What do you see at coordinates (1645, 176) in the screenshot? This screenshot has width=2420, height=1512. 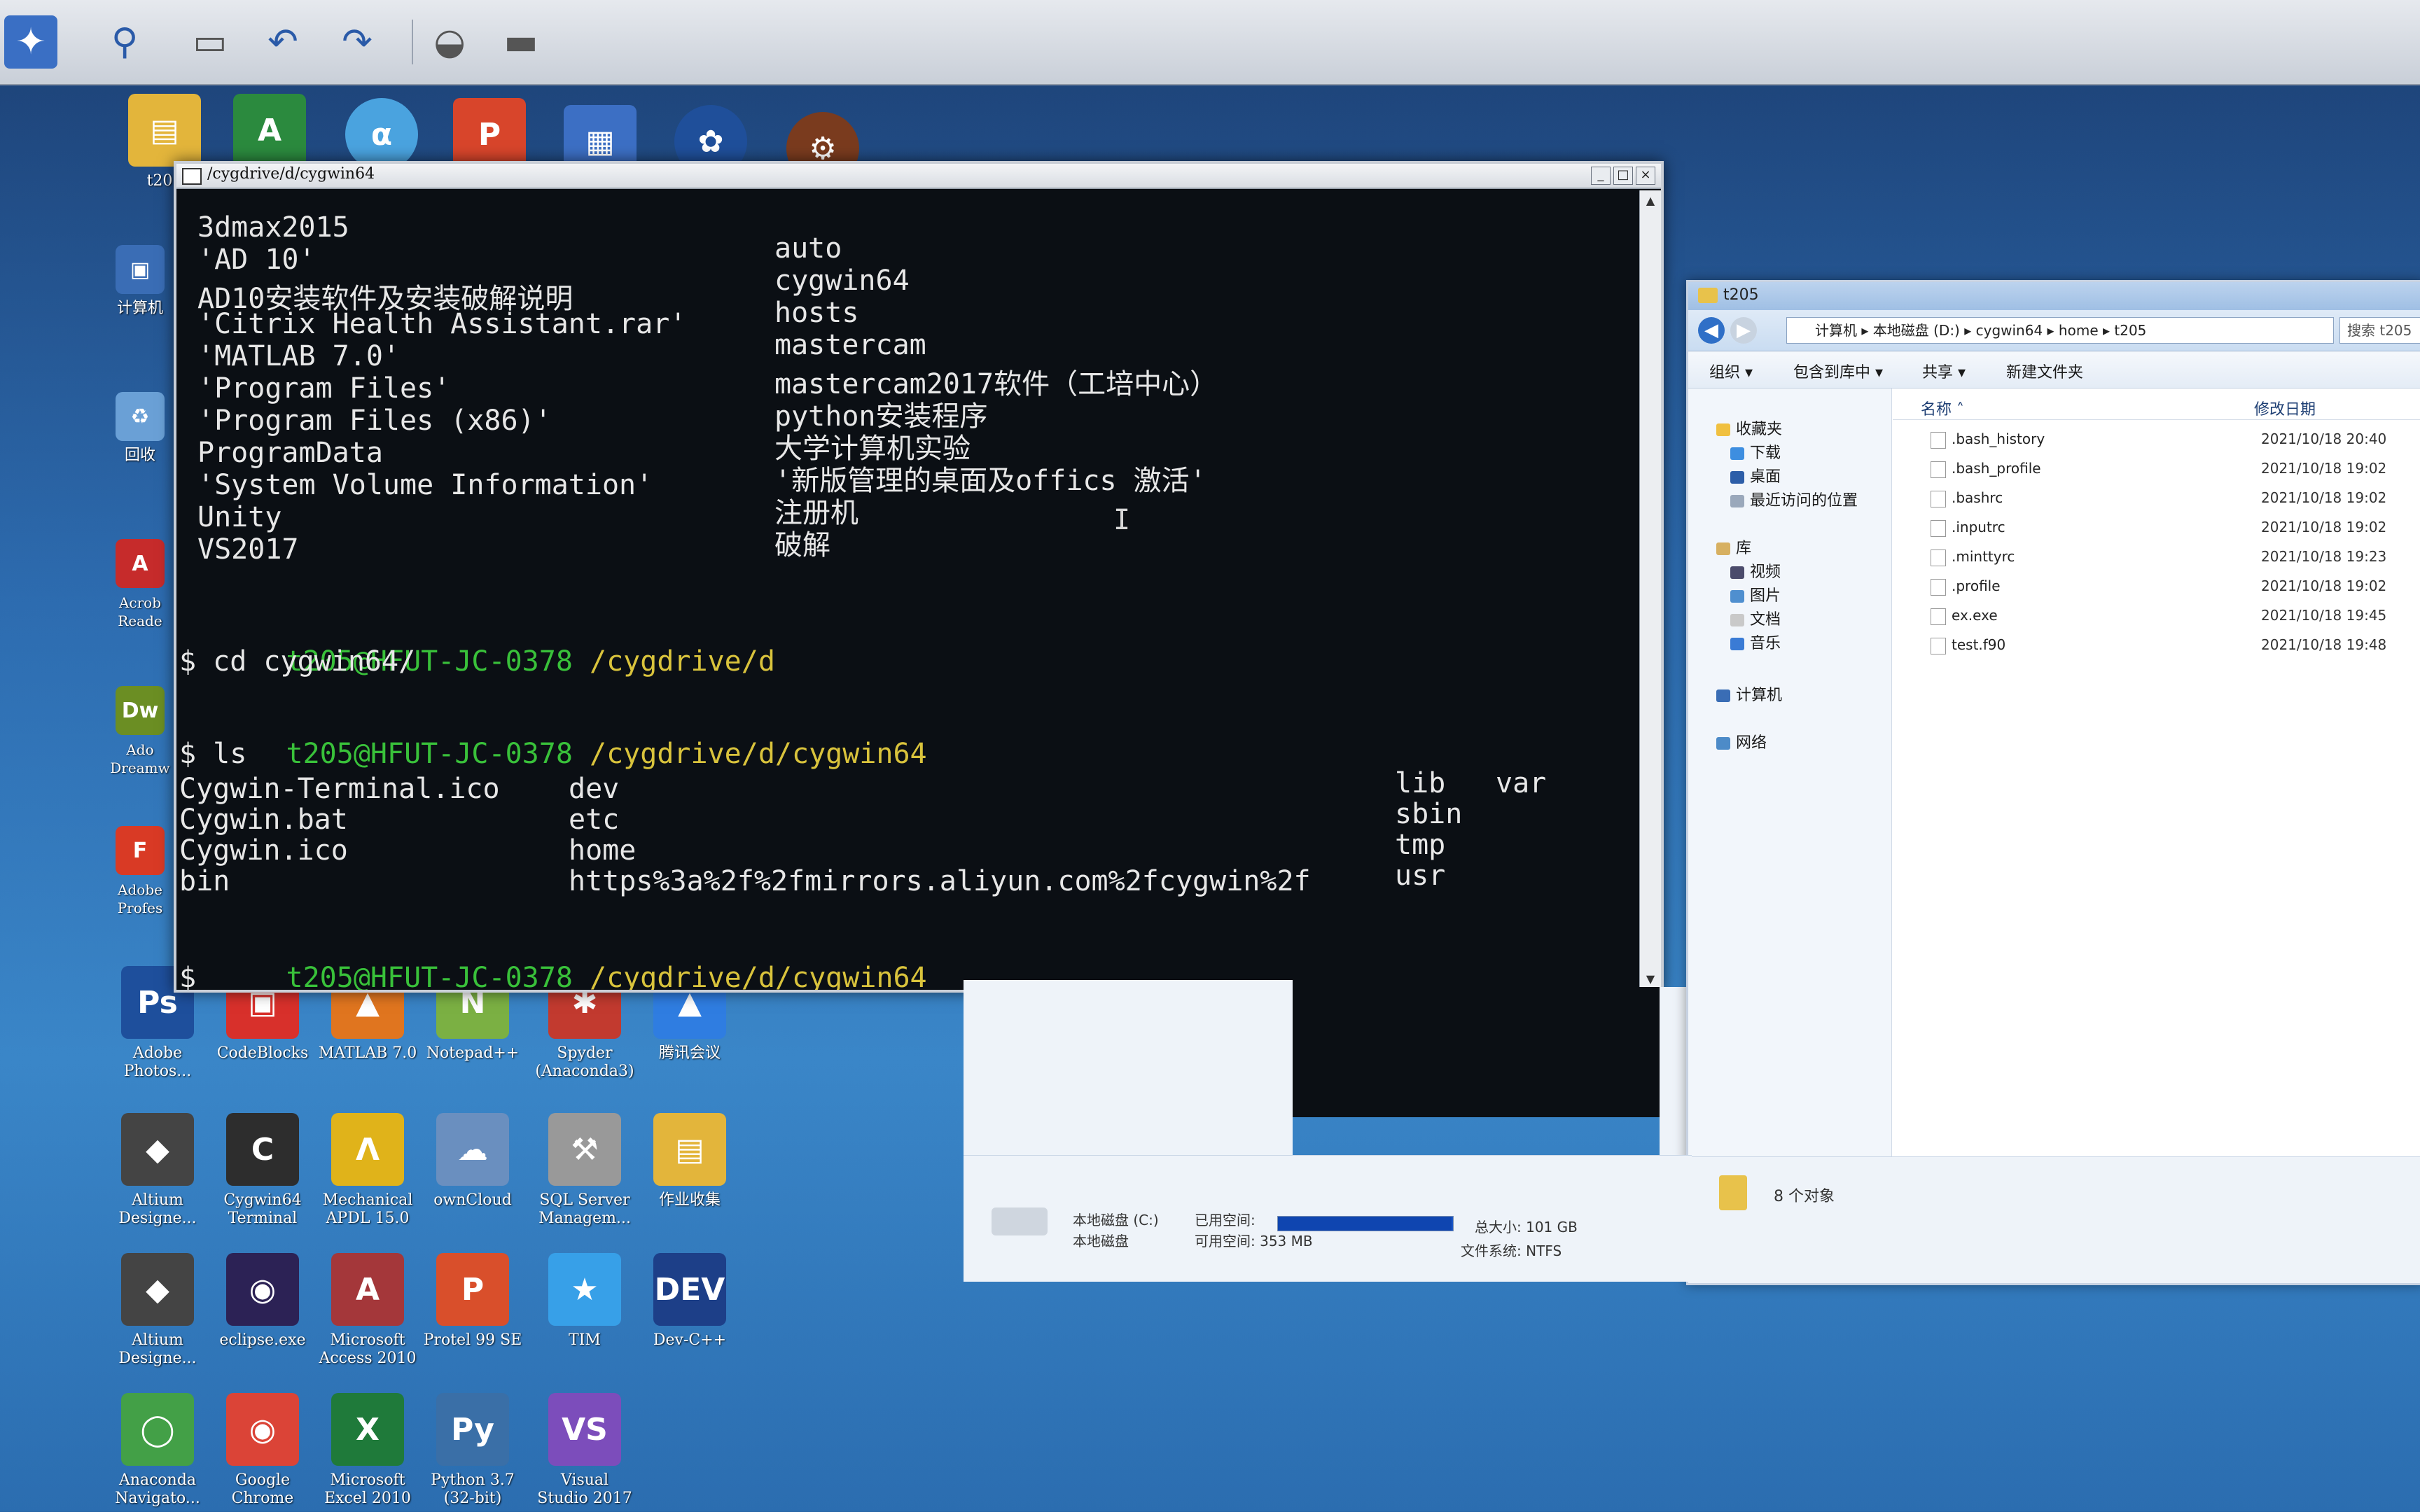 I see `close-button: ×` at bounding box center [1645, 176].